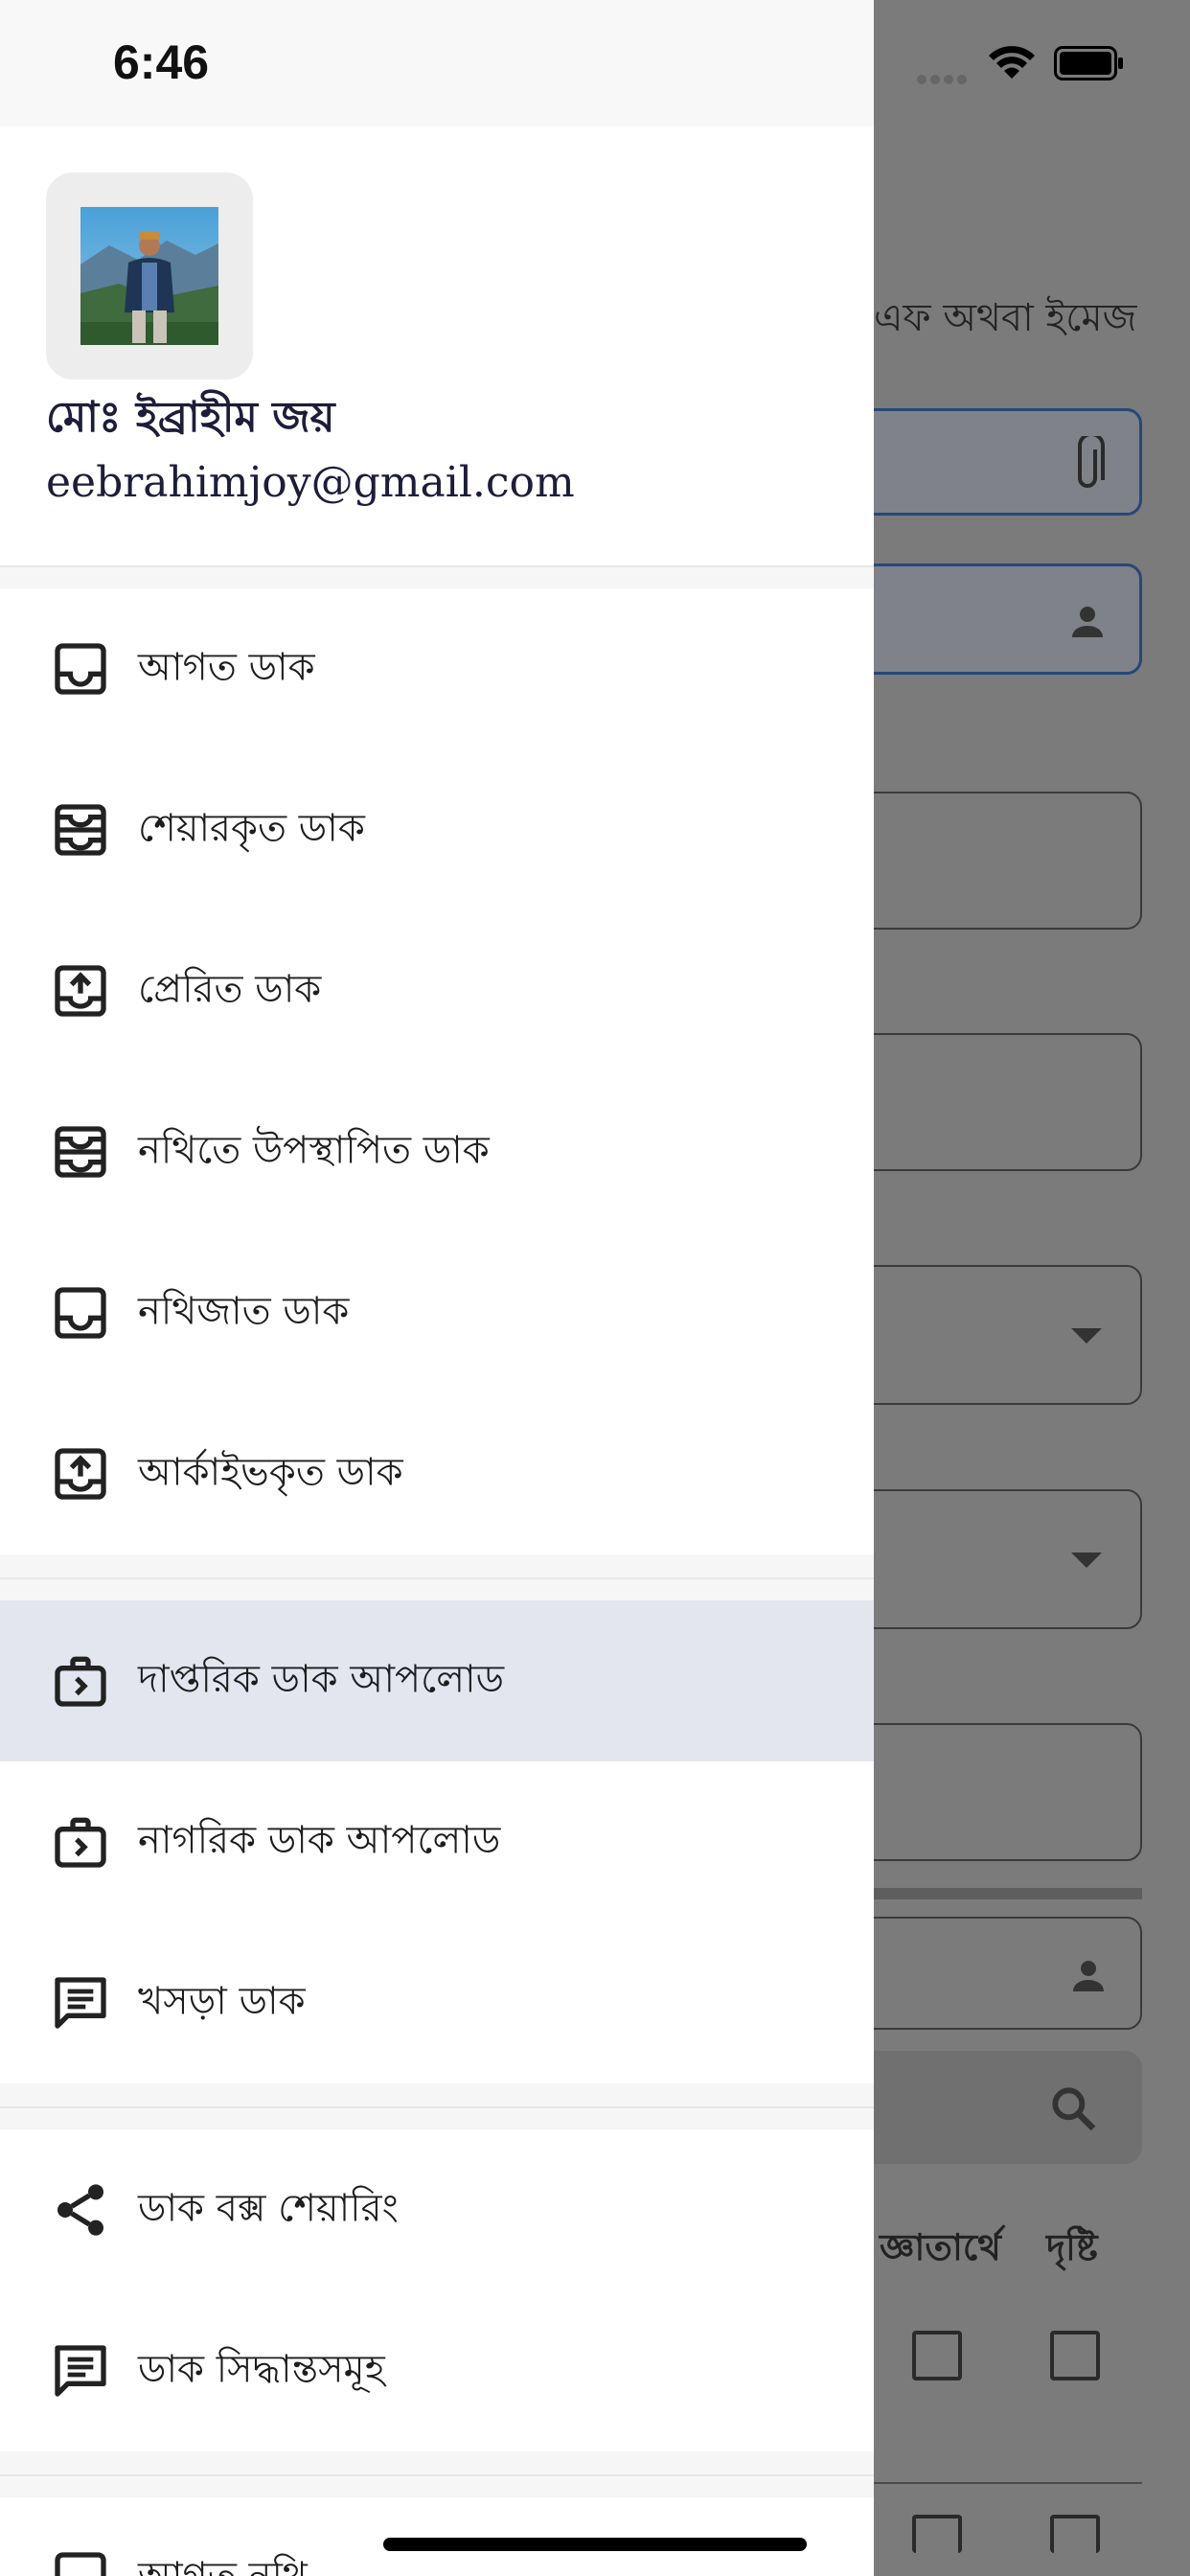  I want to click on profile-email: eebrahimjoy@gmail.com, so click(311, 482).